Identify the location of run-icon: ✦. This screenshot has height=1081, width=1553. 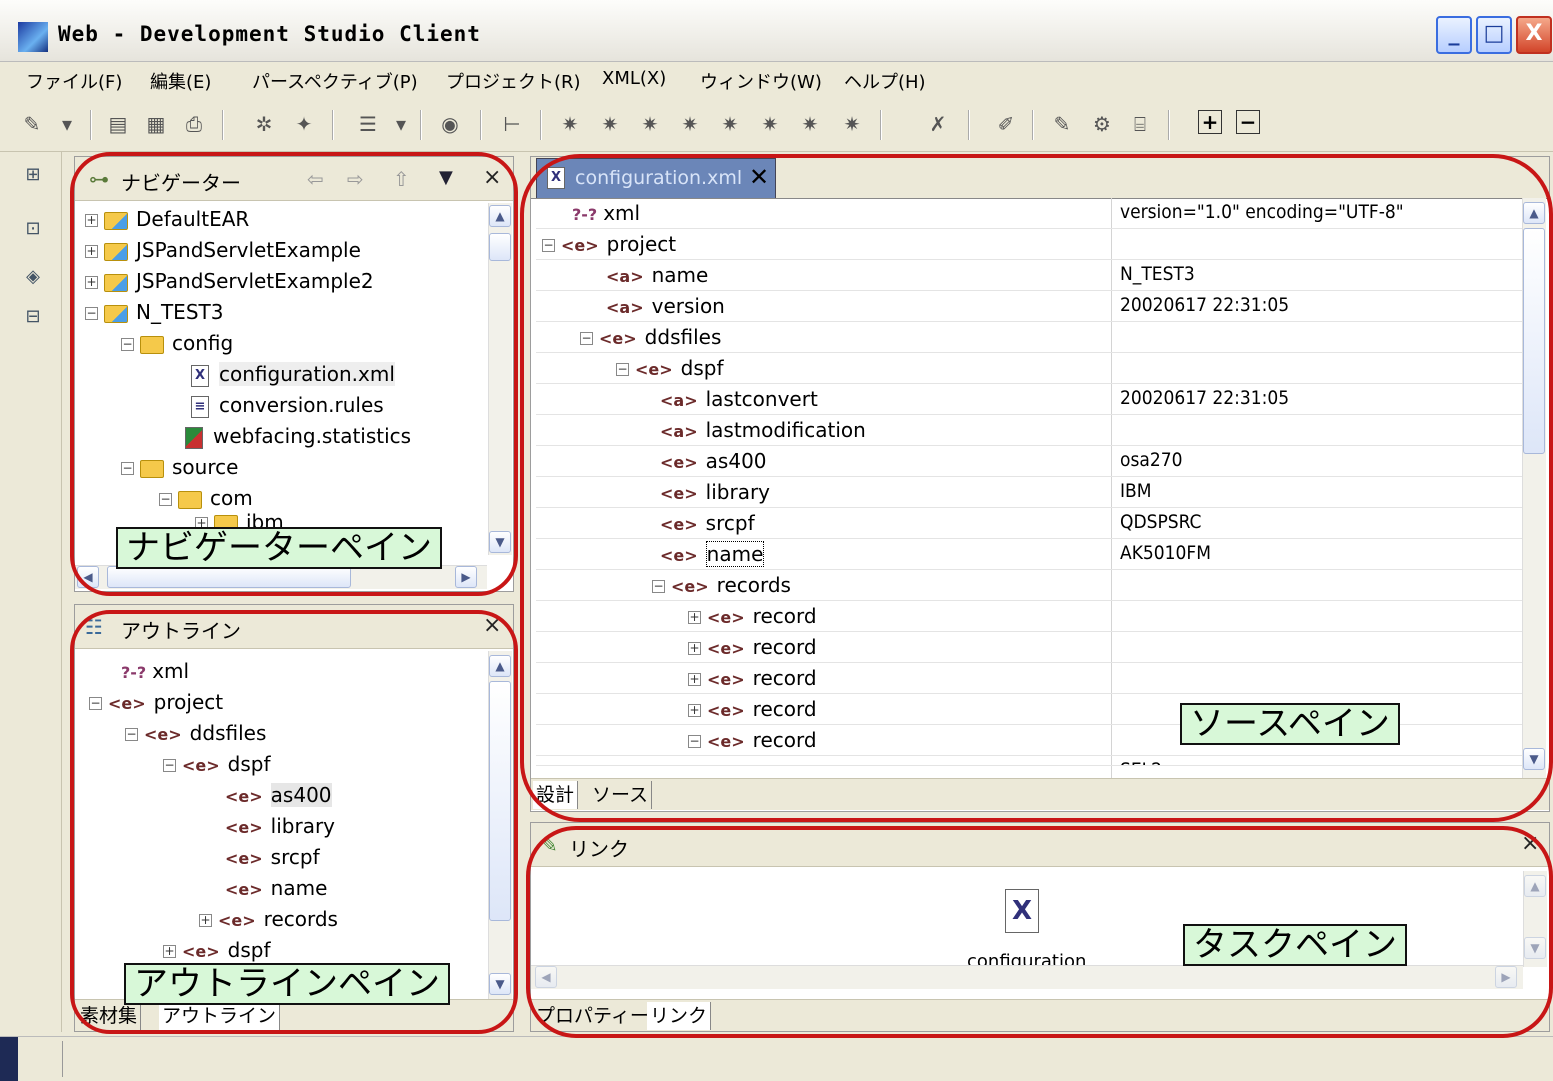
(304, 124).